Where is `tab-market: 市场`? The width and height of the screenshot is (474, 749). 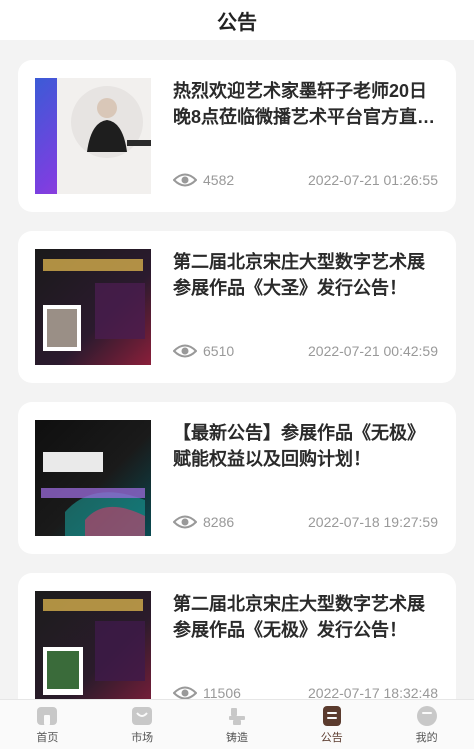
tab-market: 市场 is located at coordinates (142, 724).